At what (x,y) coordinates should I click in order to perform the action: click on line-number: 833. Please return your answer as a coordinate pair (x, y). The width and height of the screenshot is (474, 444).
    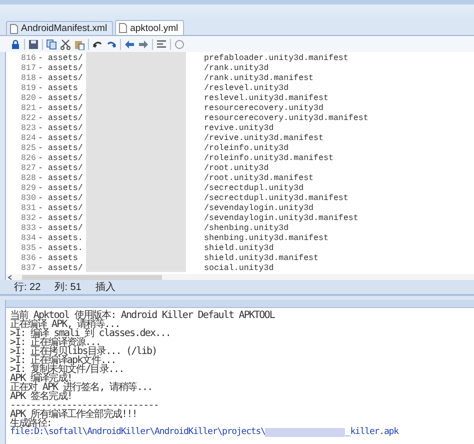
    Looking at the image, I should click on (29, 229).